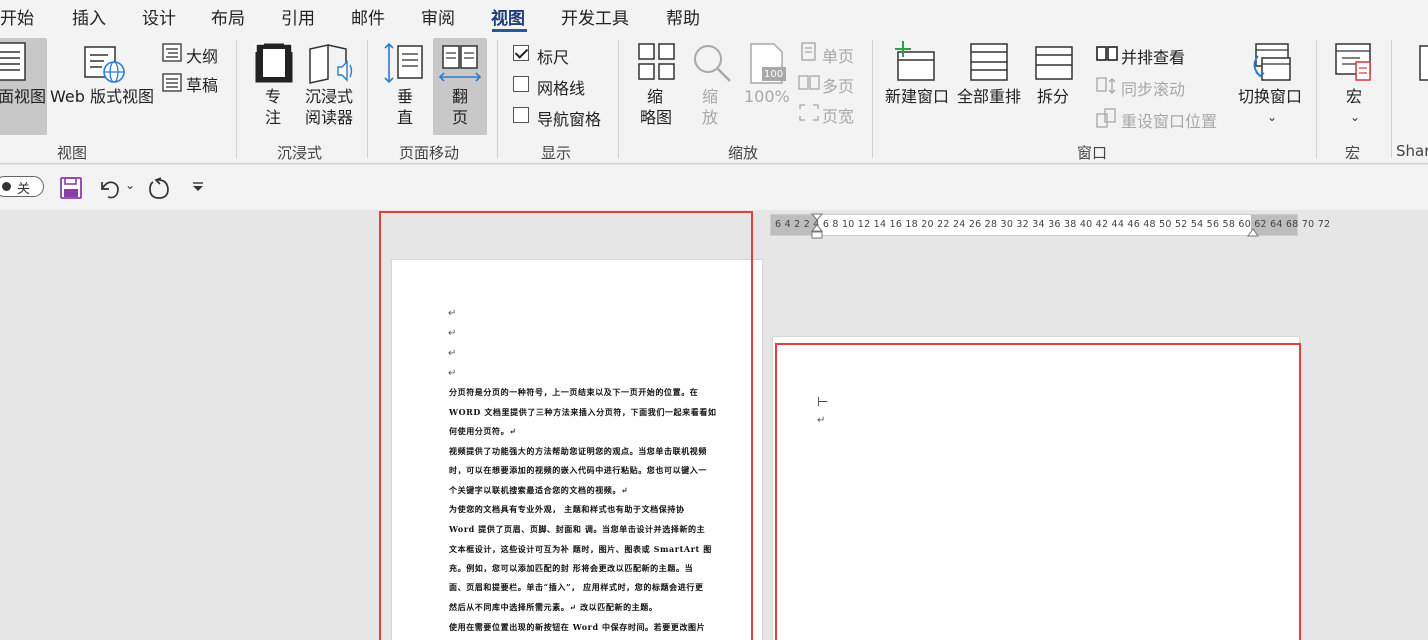 The image size is (1428, 640). Describe the element at coordinates (228, 16) in the screenshot. I see `tab-layout: 布局` at that location.